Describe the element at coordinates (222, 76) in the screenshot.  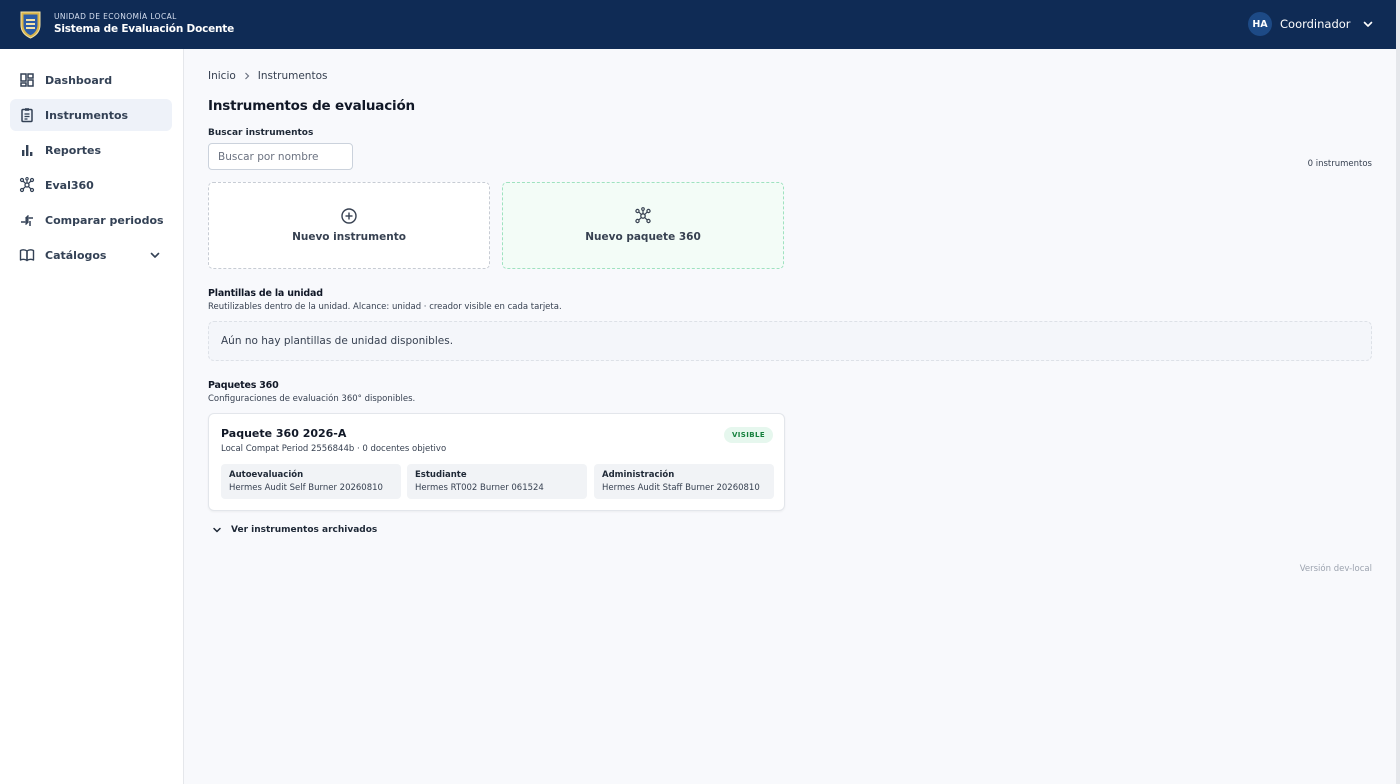
I see `breadcrumb-home: Inicio` at that location.